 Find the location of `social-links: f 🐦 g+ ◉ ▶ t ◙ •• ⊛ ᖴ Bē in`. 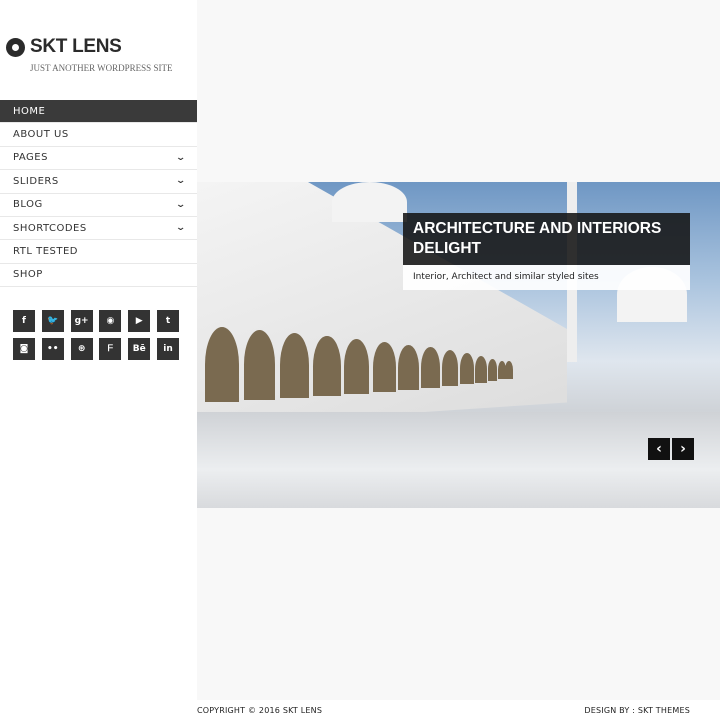

social-links: f 🐦 g+ ◉ ▶ t ◙ •• ⊛ ᖴ Bē in is located at coordinates (96, 335).